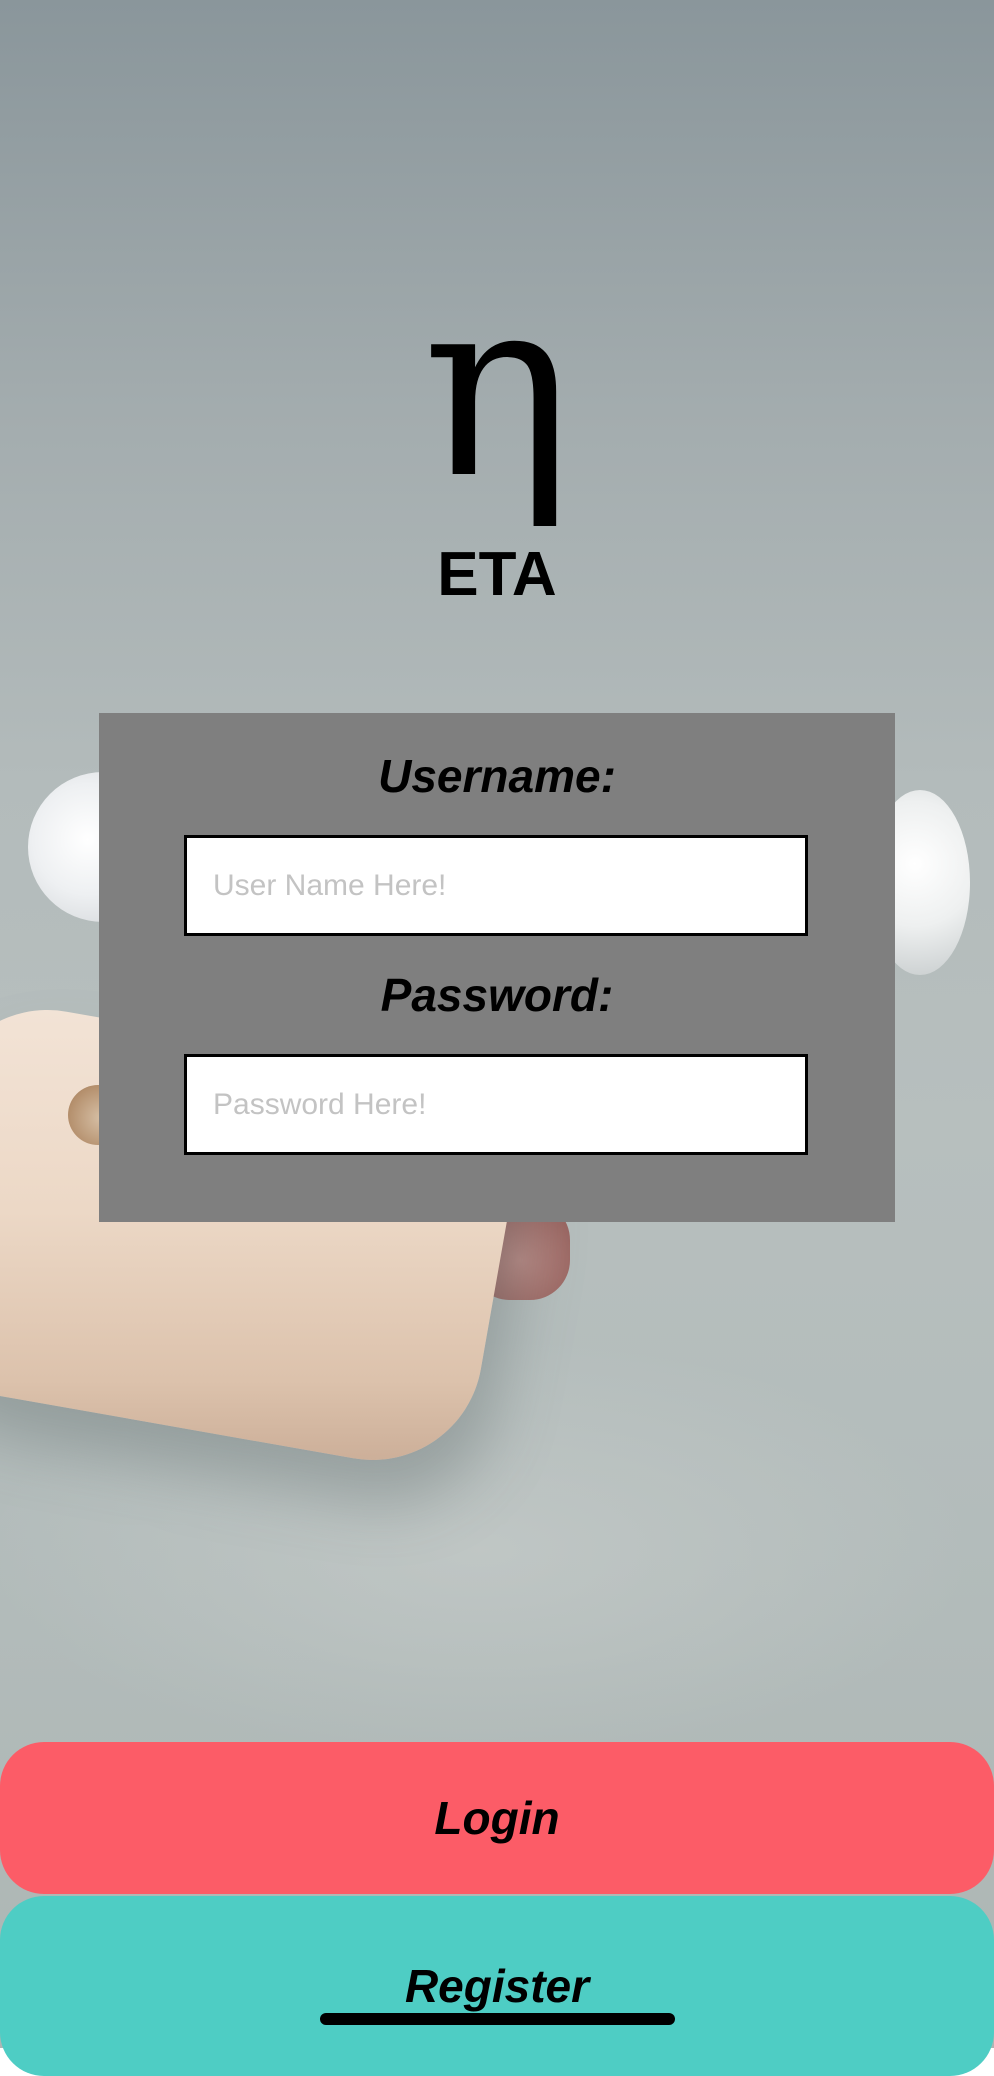 The image size is (994, 2076). Describe the element at coordinates (497, 995) in the screenshot. I see `password-label: Password:` at that location.